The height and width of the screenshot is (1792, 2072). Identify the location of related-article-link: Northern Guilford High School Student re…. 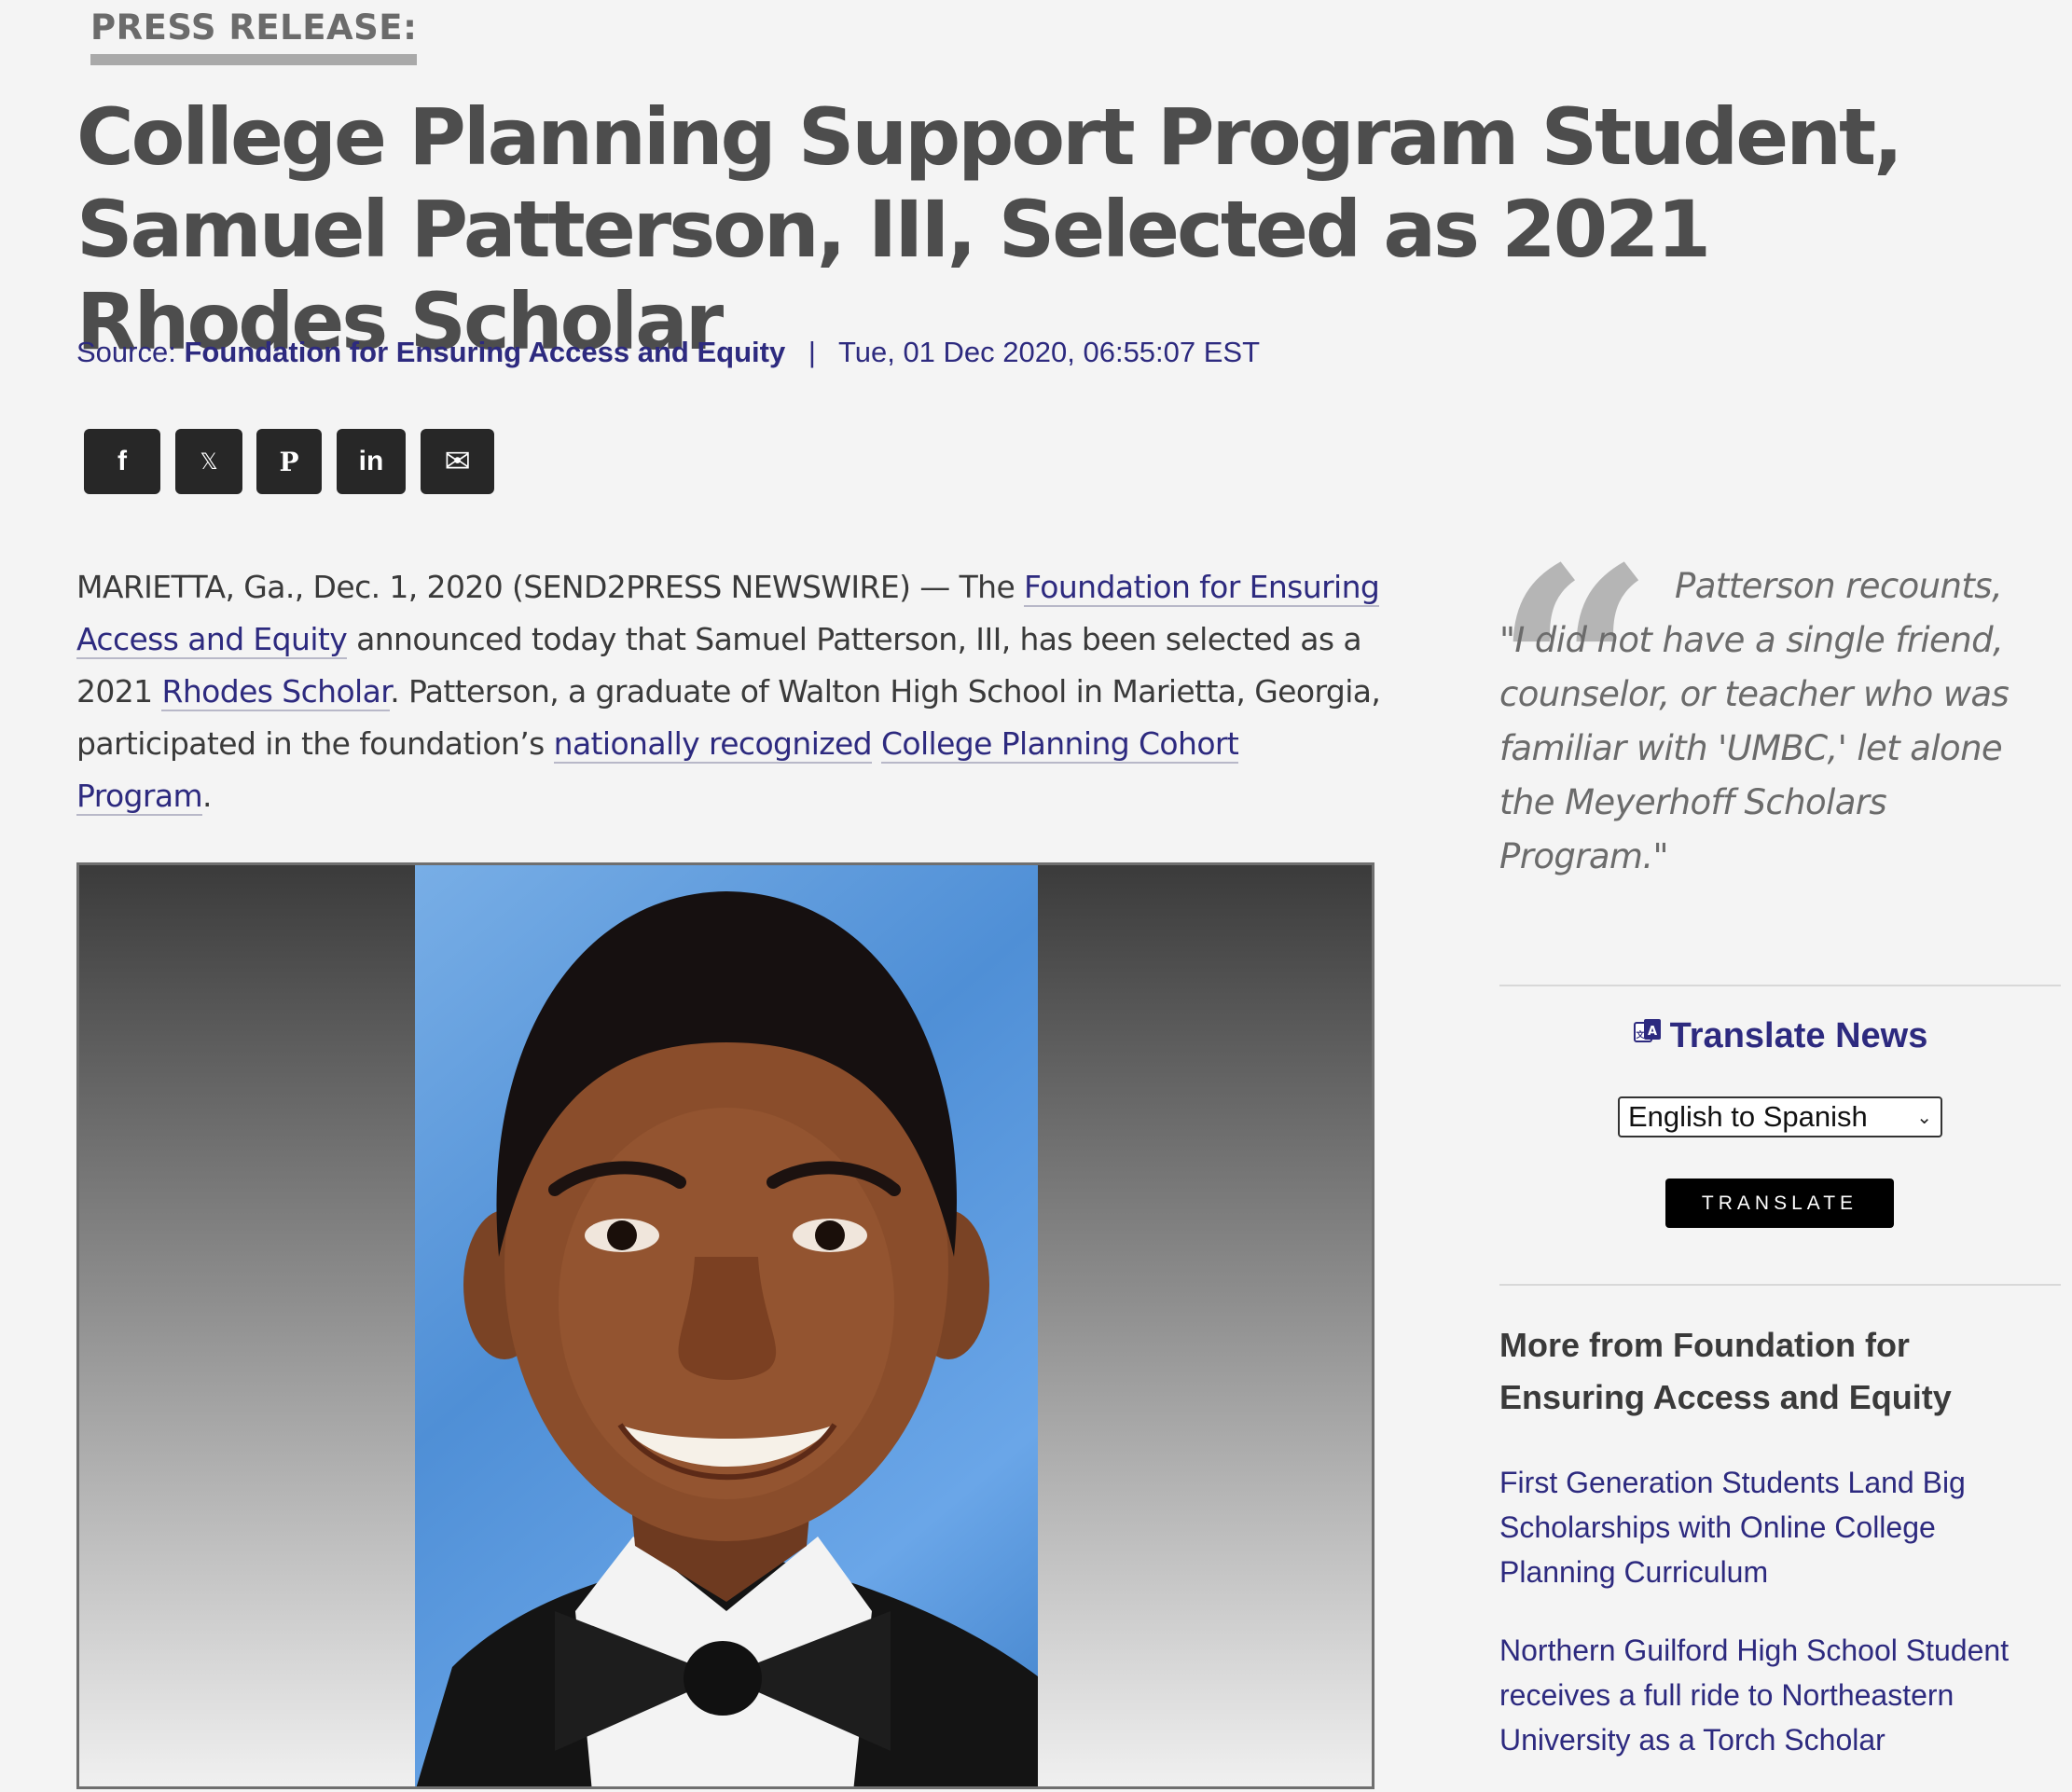
(1774, 1695).